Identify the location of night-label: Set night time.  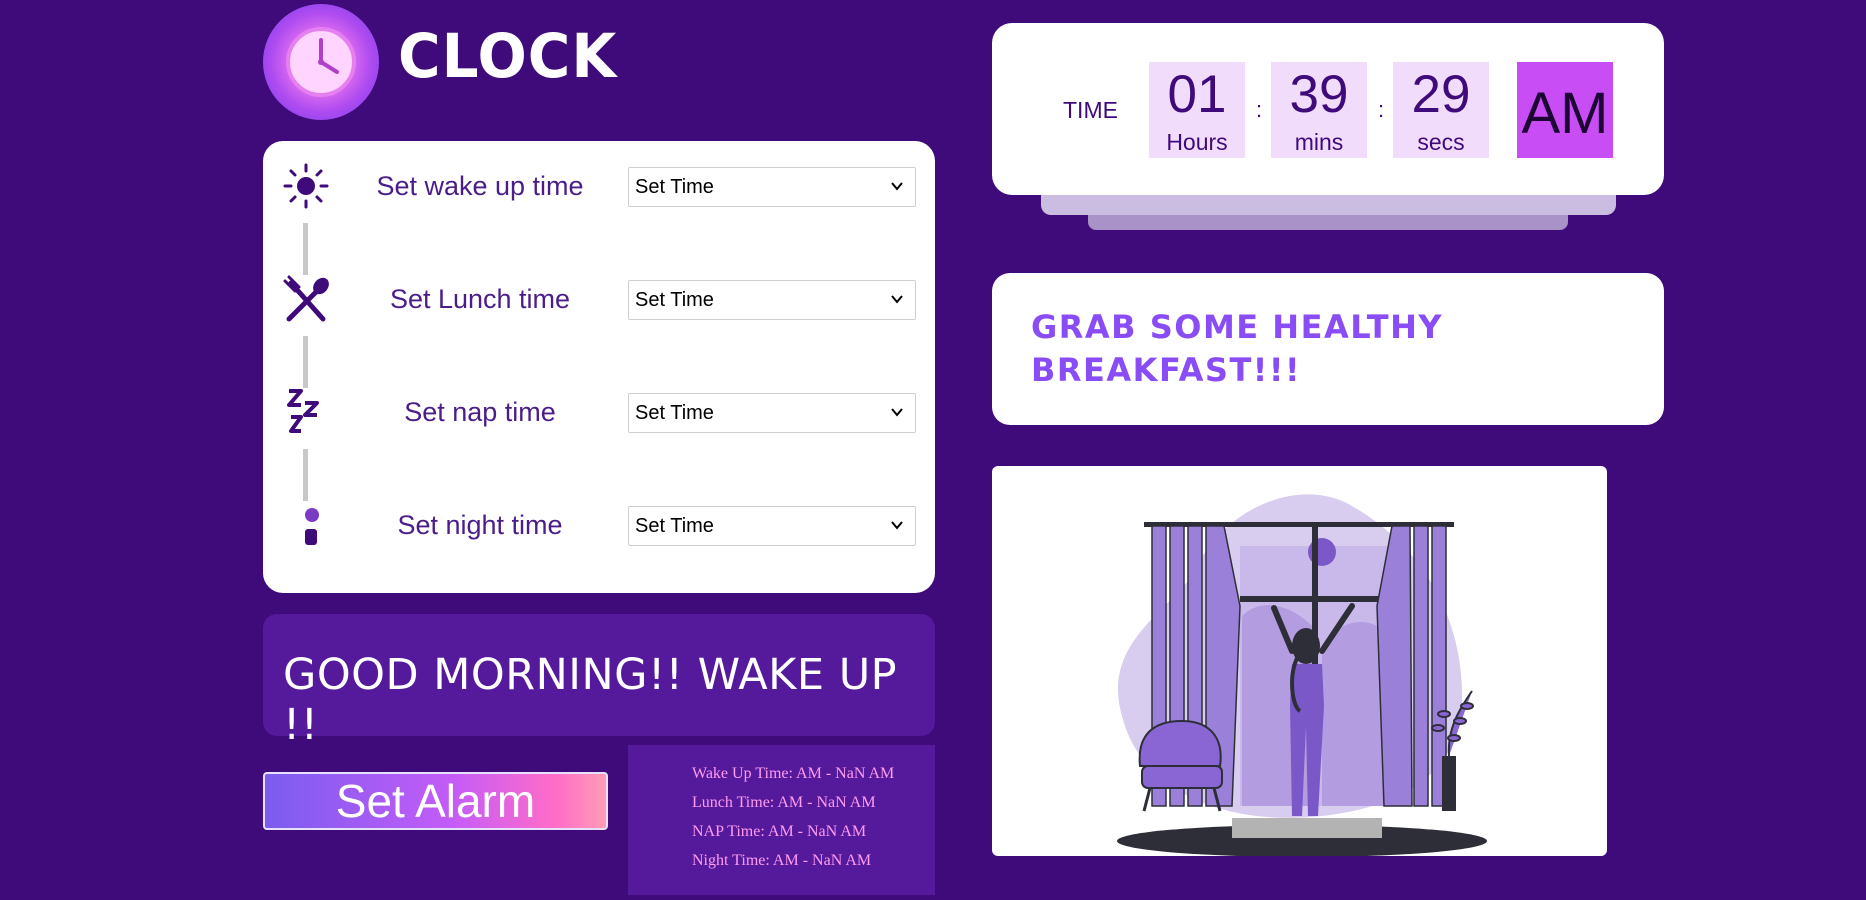
(480, 525).